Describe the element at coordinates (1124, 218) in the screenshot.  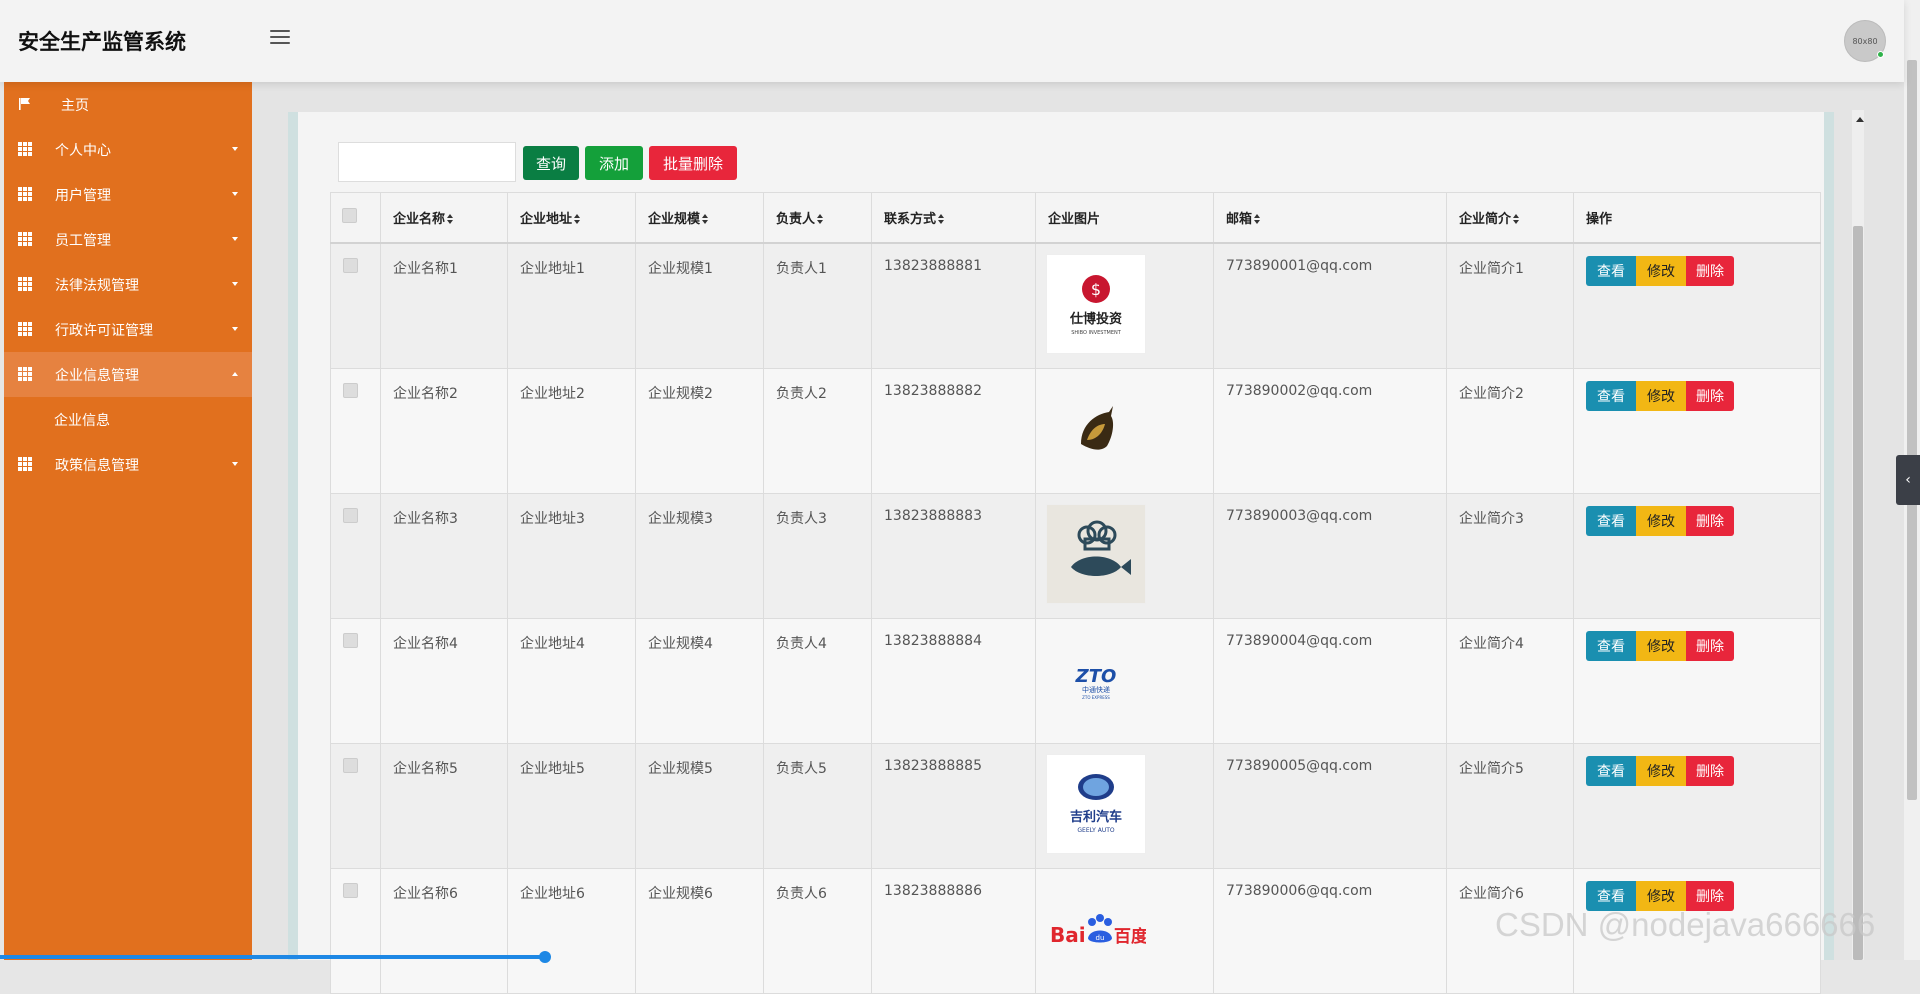
I see `column-header: 企业图片` at that location.